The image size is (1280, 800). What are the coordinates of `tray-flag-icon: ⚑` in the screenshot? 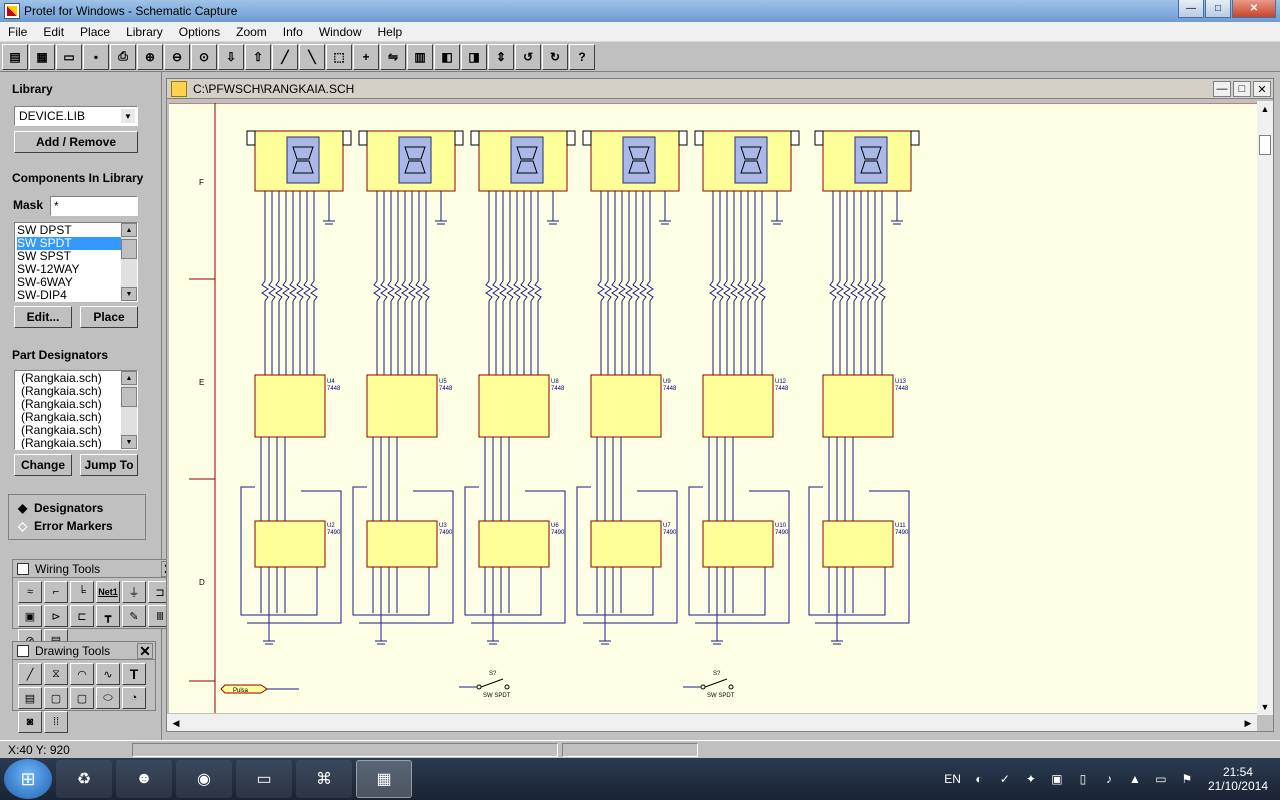 It's located at (1187, 779).